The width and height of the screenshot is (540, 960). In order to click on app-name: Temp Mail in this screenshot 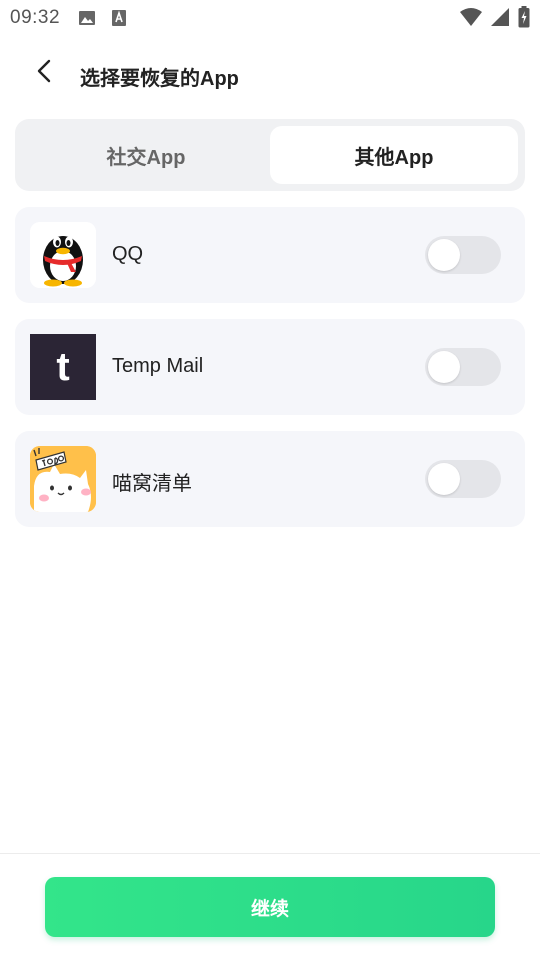, I will do `click(158, 366)`.